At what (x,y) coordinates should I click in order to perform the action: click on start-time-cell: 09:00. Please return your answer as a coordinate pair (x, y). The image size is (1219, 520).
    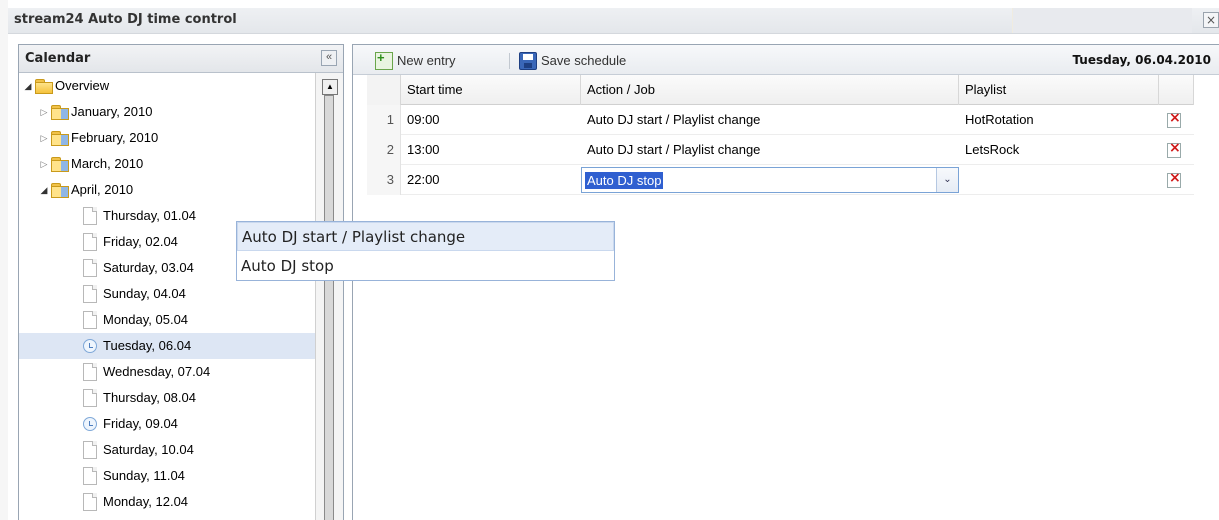
    Looking at the image, I should click on (423, 120).